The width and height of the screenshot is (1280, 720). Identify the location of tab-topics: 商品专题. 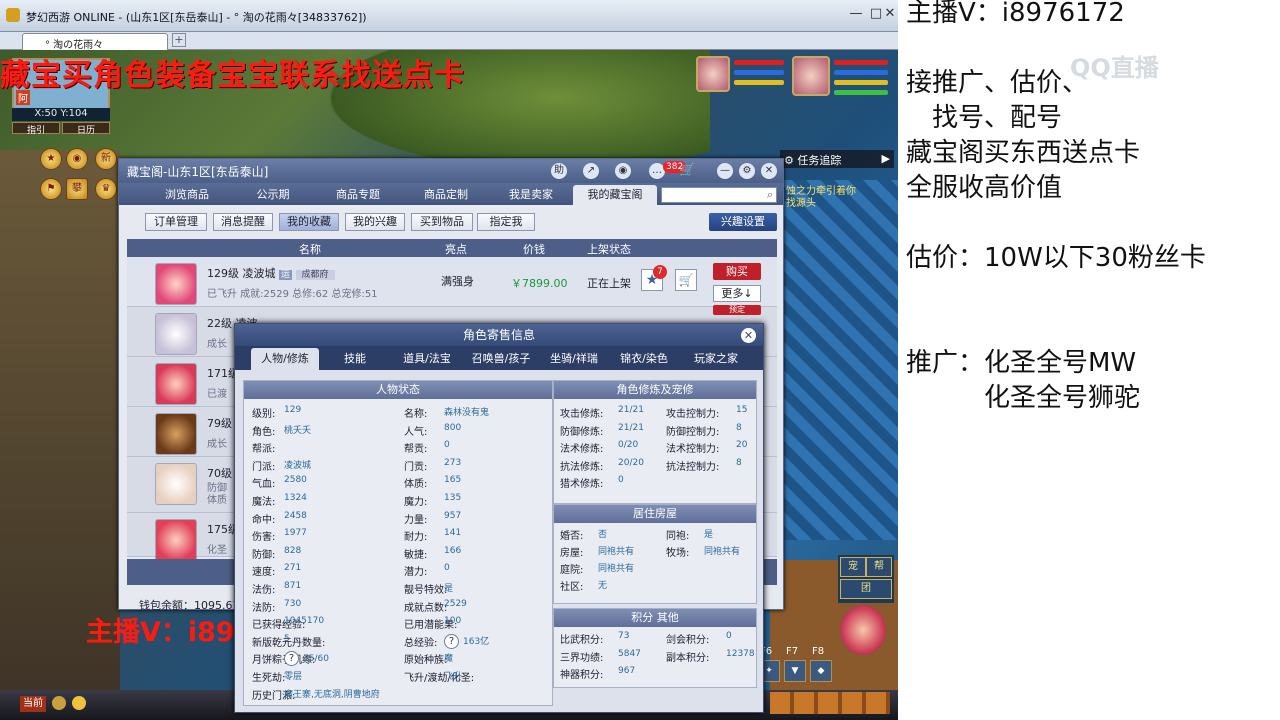
(358, 195).